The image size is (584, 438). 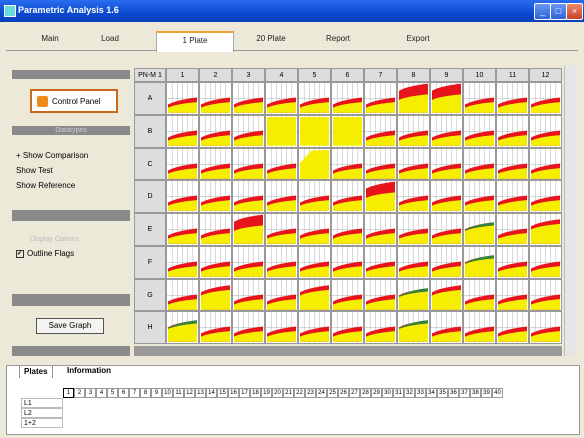 I want to click on tab-1-plate: 1 Plate, so click(x=195, y=41).